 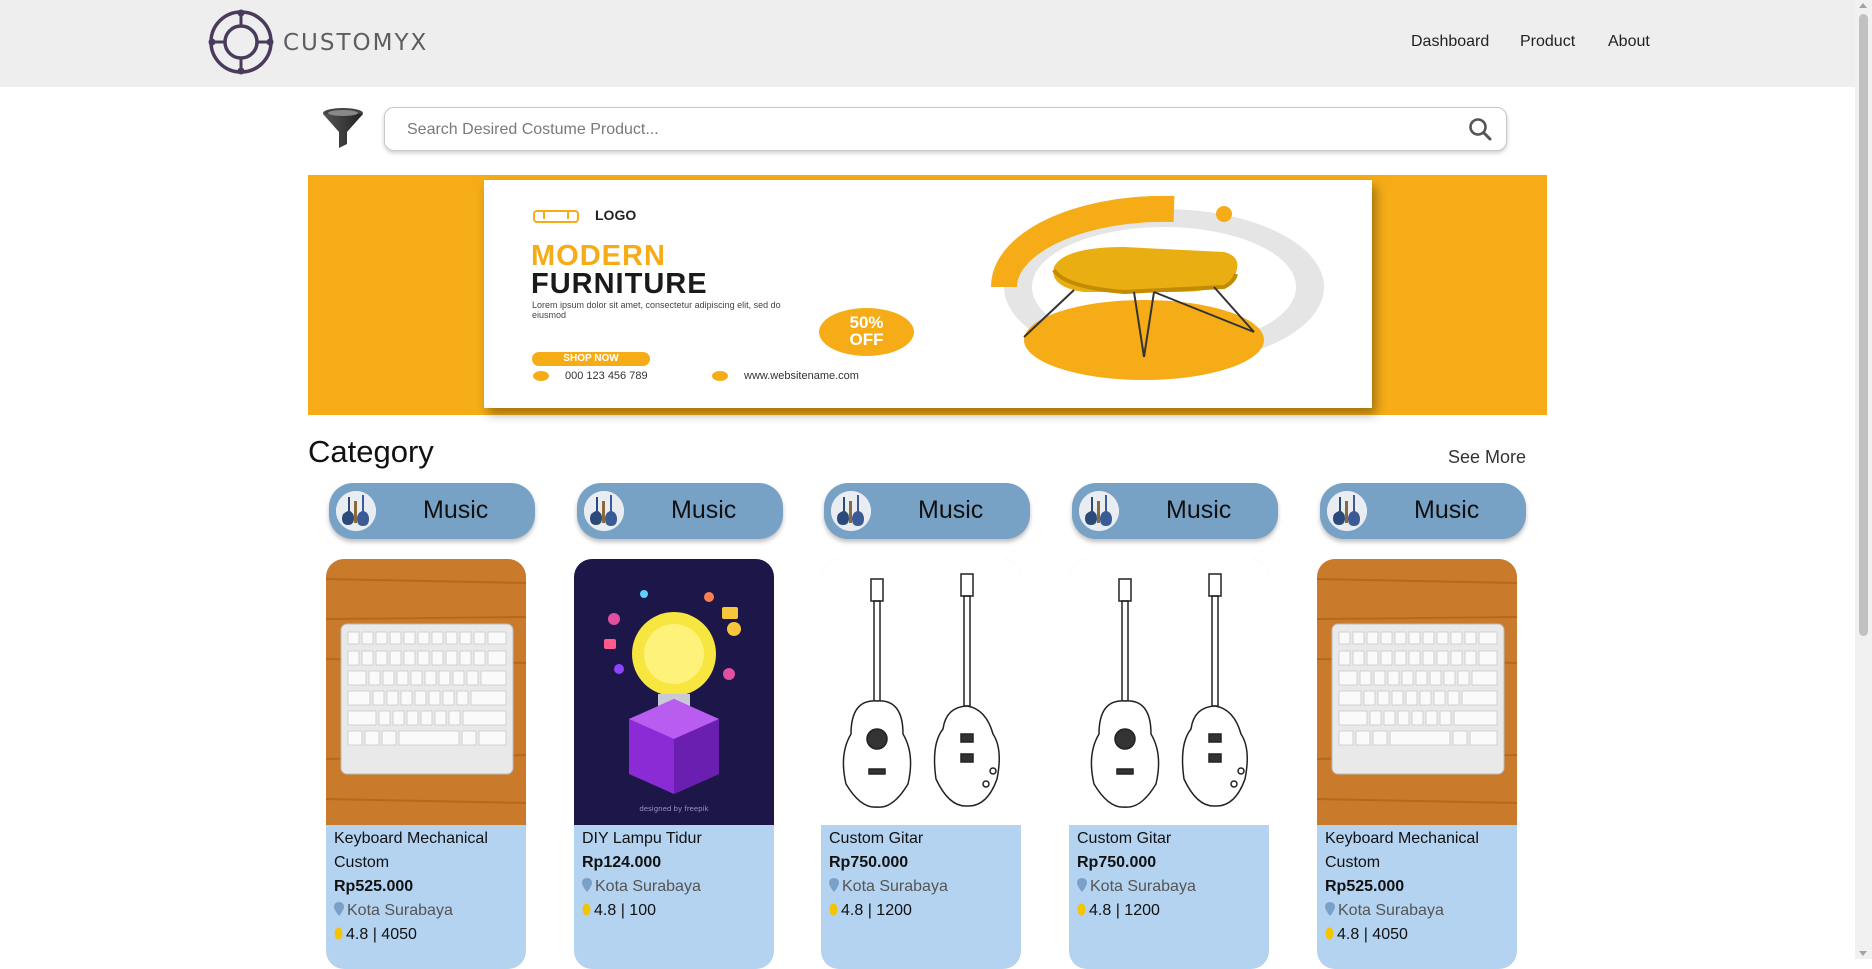 What do you see at coordinates (619, 284) in the screenshot?
I see `banner-title-furniture: FURNITURE` at bounding box center [619, 284].